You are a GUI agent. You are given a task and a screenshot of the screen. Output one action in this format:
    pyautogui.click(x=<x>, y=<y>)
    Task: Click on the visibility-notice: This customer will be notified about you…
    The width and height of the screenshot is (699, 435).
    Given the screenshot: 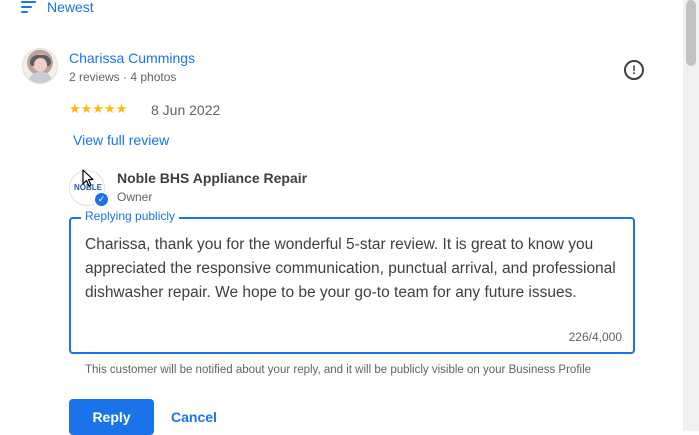 What is the action you would take?
    pyautogui.click(x=338, y=370)
    